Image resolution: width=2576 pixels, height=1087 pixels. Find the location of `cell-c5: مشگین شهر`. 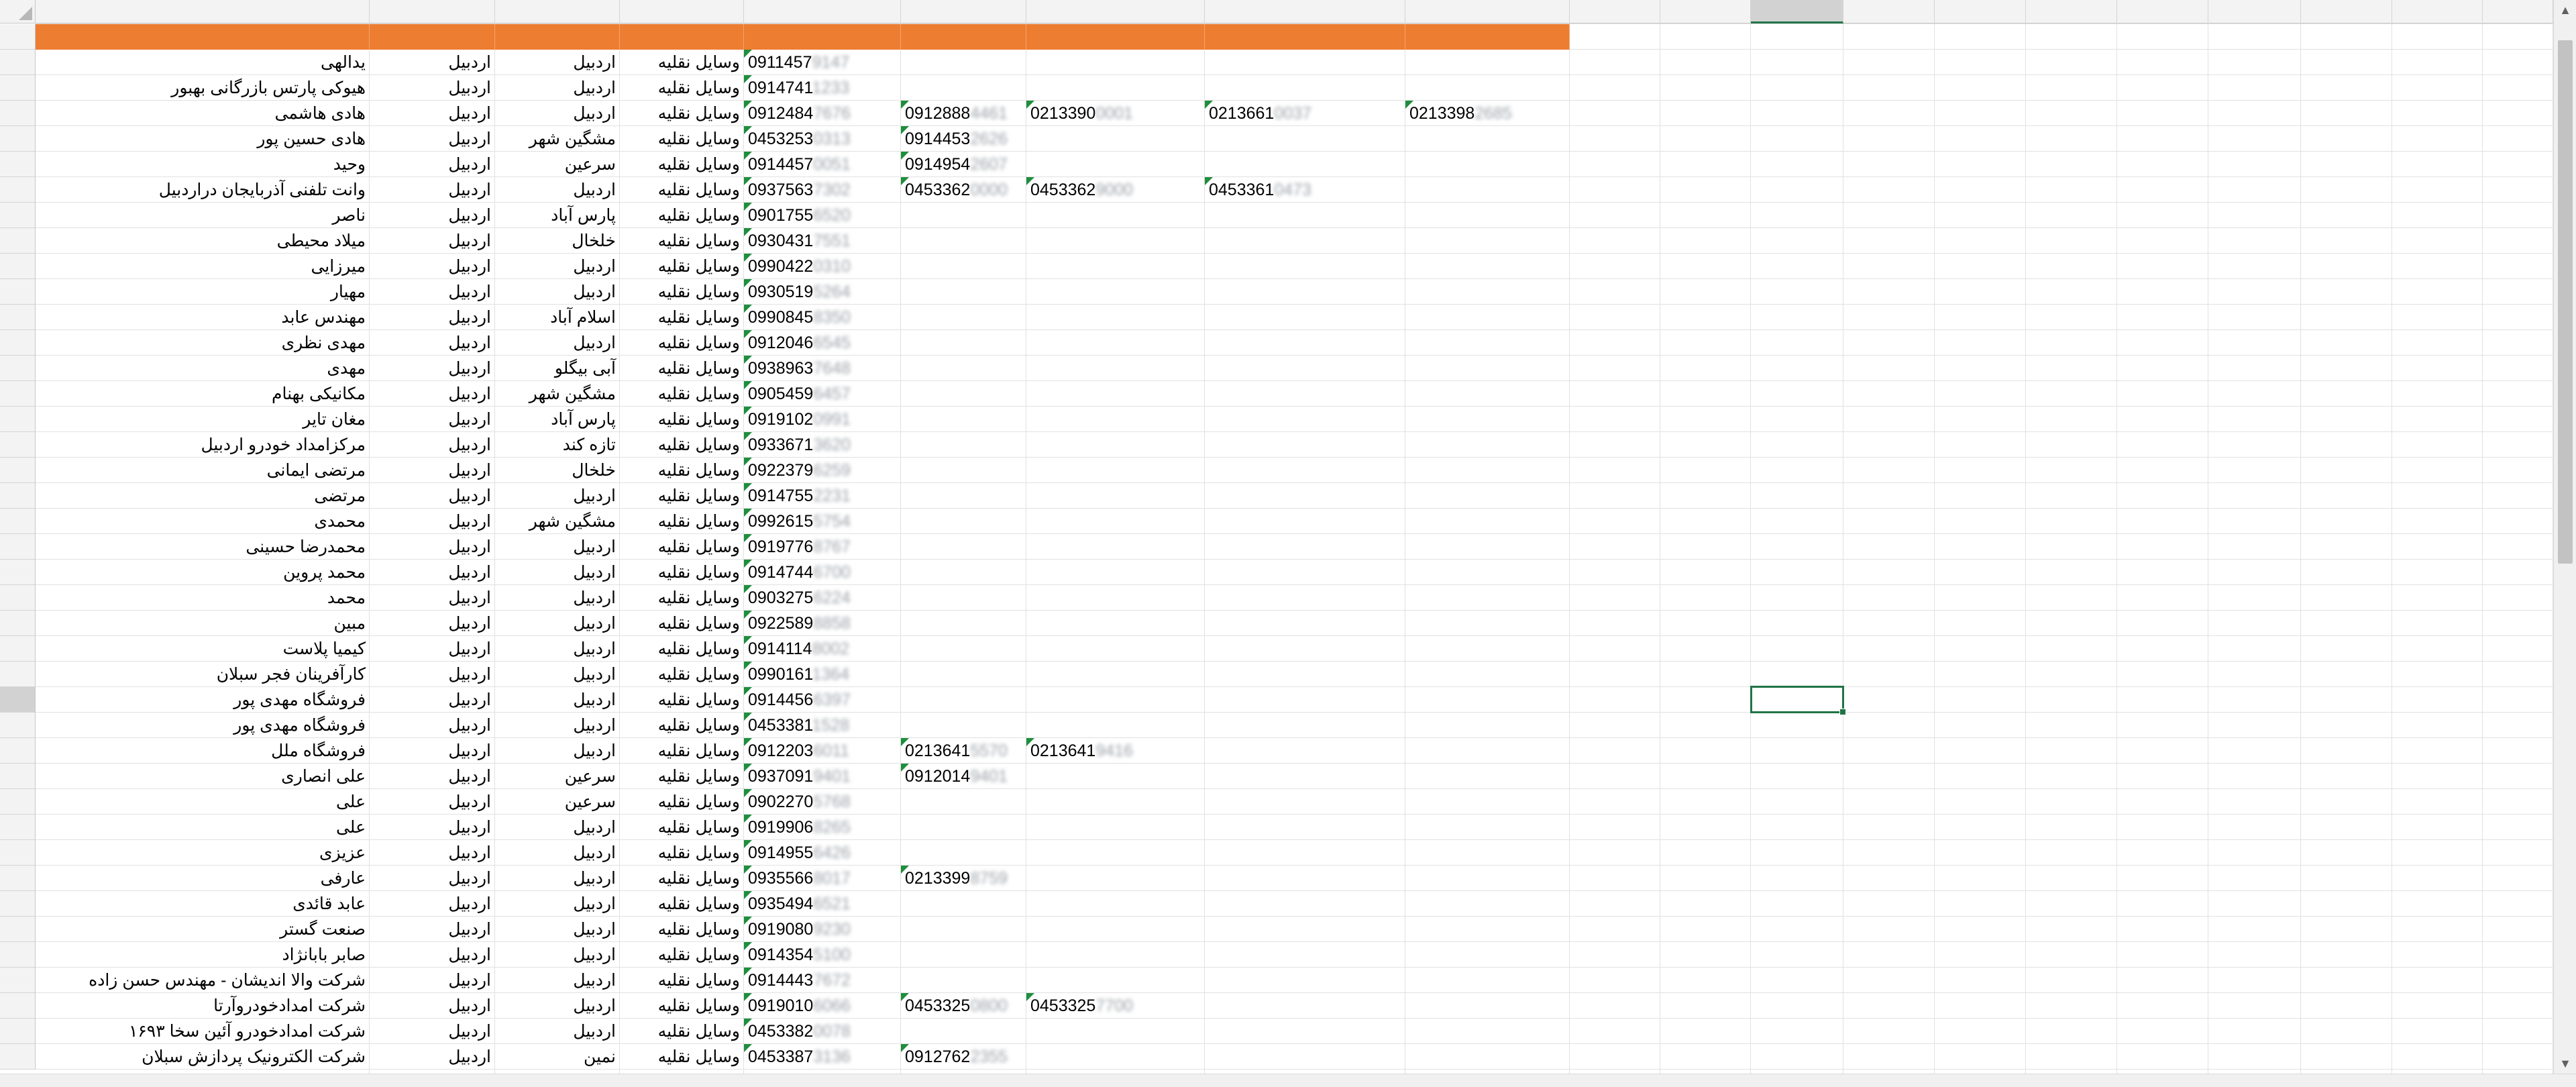

cell-c5: مشگین شهر is located at coordinates (557, 139).